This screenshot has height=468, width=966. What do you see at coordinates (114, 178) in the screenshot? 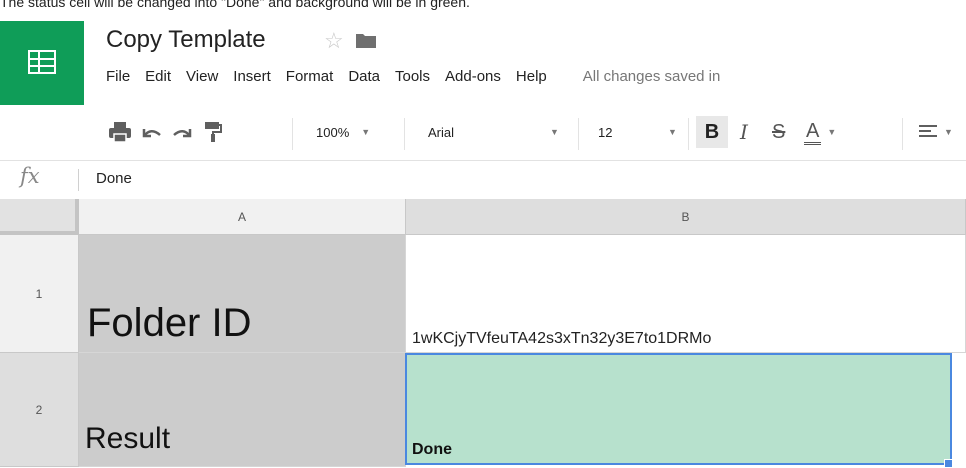
I see `formula-input: Done` at bounding box center [114, 178].